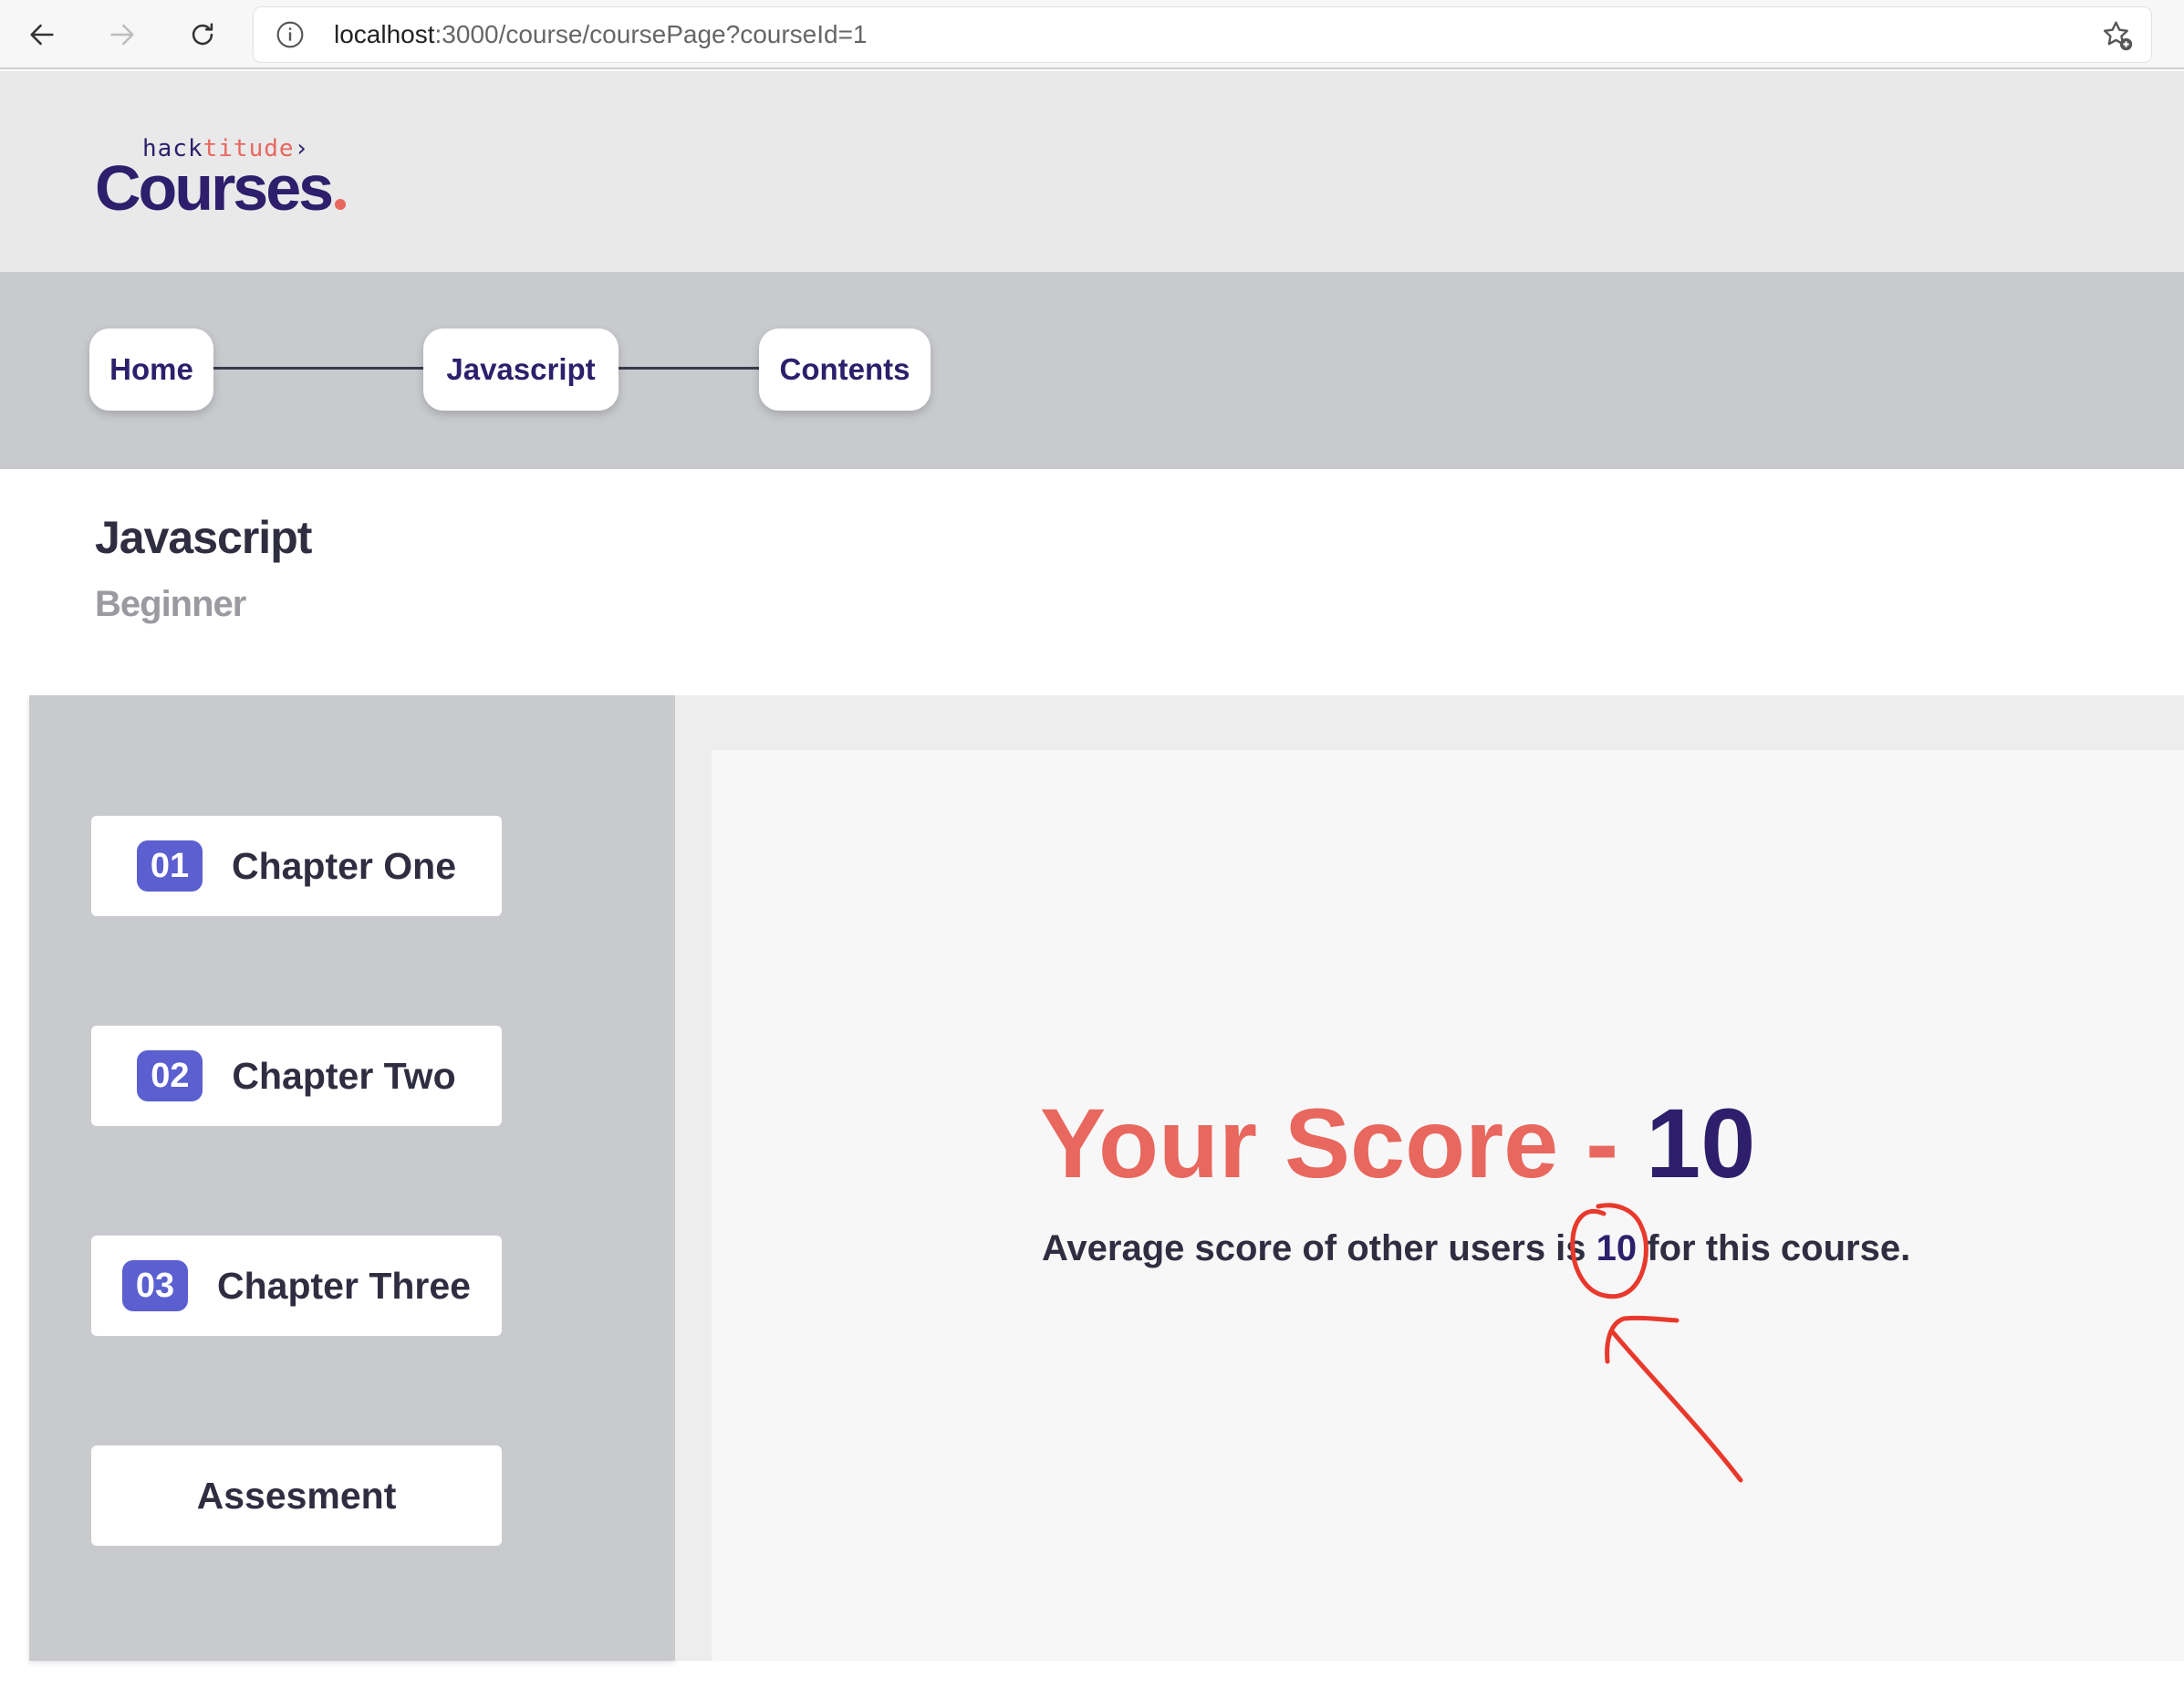 The image size is (2184, 1690). What do you see at coordinates (1319, 1248) in the screenshot?
I see `average-prefix: Average score of other users is` at bounding box center [1319, 1248].